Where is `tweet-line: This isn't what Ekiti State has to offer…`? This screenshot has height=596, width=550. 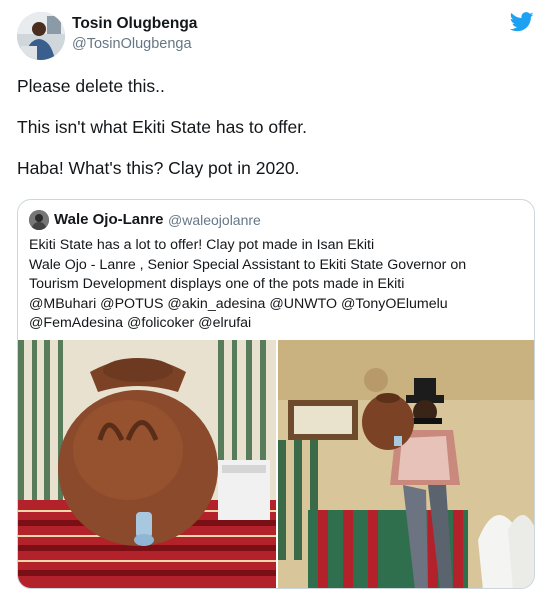 tweet-line: This isn't what Ekiti State has to offer… is located at coordinates (162, 127).